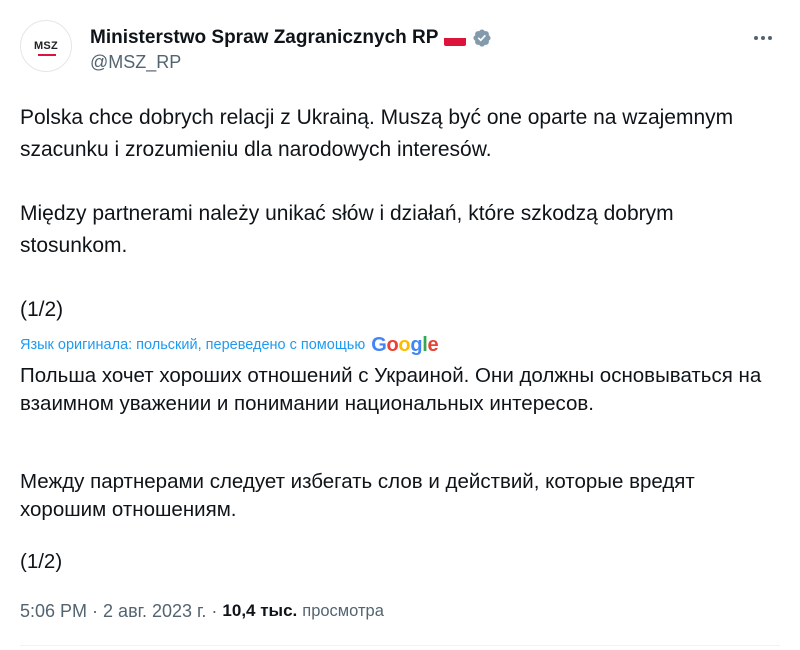 The width and height of the screenshot is (800, 650). Describe the element at coordinates (53, 611) in the screenshot. I see `tweet-timestamp: 5:06 PM` at that location.